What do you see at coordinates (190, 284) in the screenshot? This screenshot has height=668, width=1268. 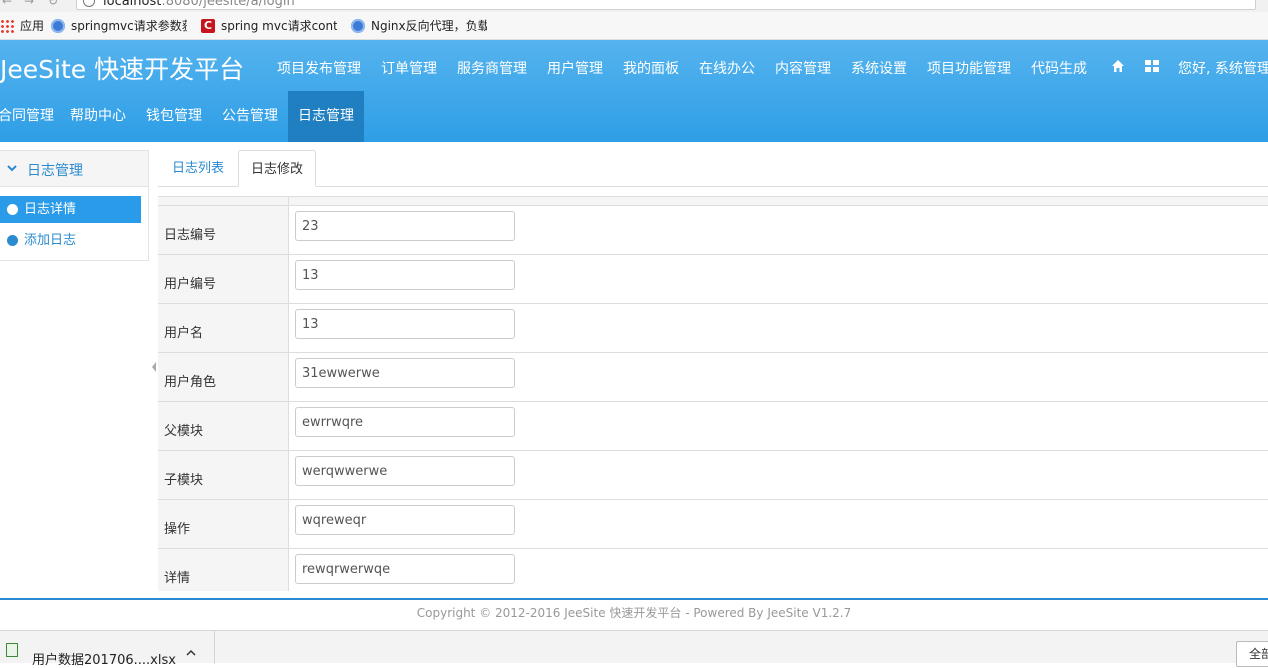 I see `form-label: 用户编号` at bounding box center [190, 284].